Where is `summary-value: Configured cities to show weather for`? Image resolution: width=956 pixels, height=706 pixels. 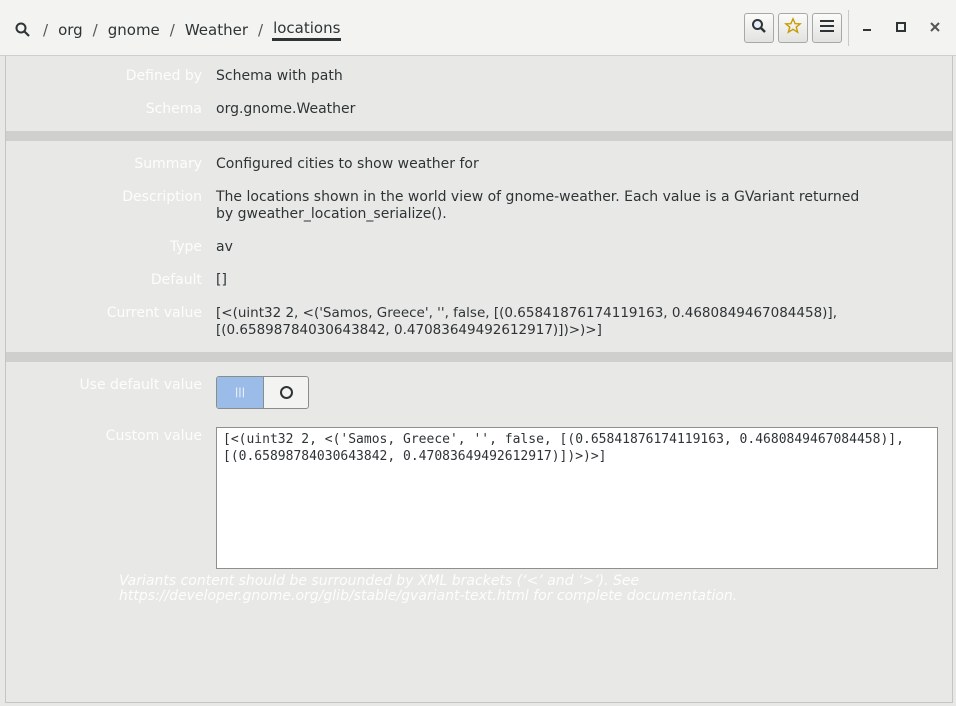
summary-value: Configured cities to show weather for is located at coordinates (347, 164).